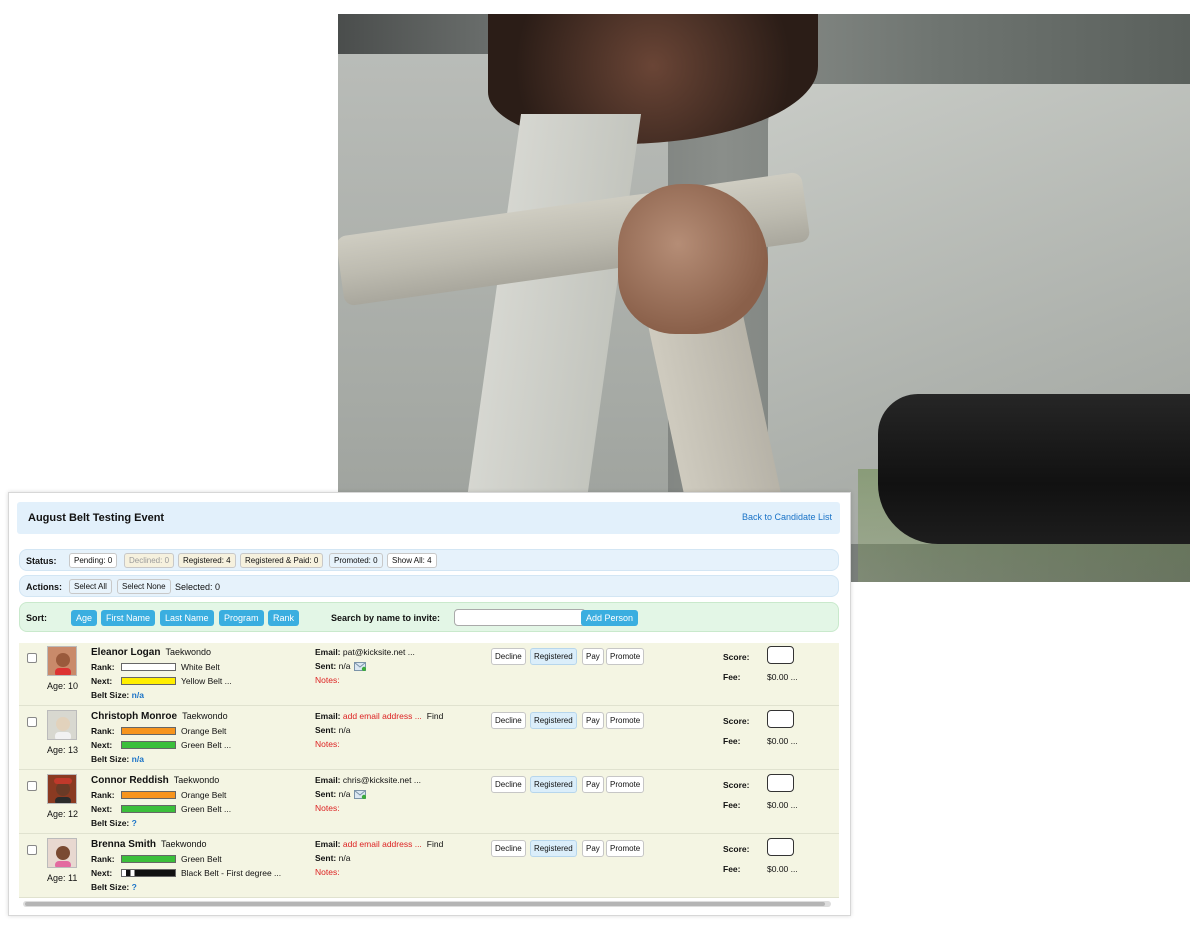 The width and height of the screenshot is (1200, 929). What do you see at coordinates (93, 560) in the screenshot?
I see `status-pending-chip: Pending: 0` at bounding box center [93, 560].